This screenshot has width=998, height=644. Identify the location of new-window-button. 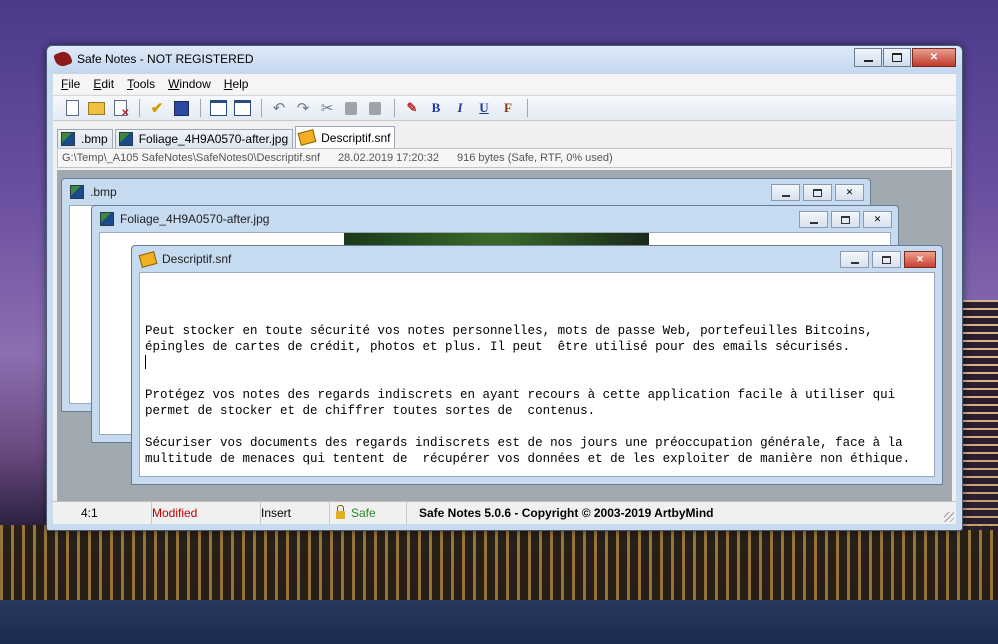
(218, 108).